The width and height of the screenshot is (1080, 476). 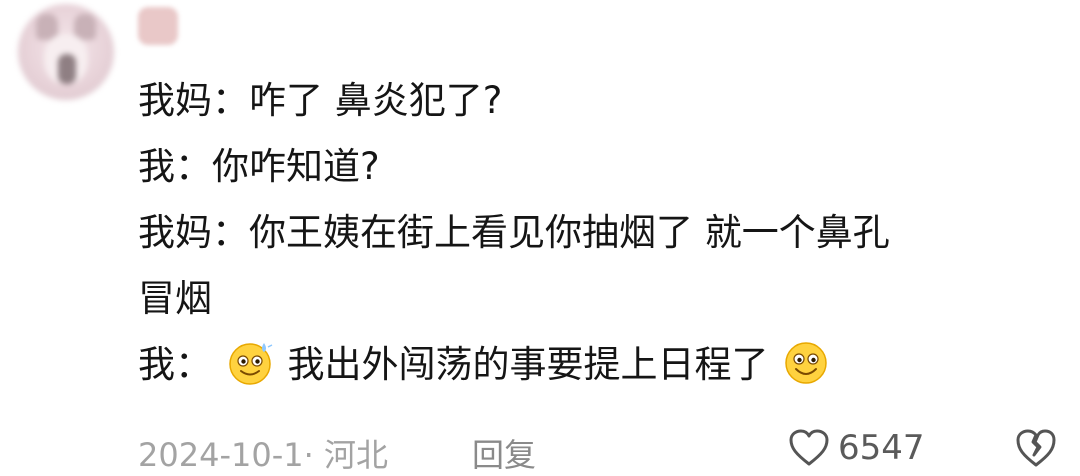 I want to click on comment-line: 冒烟, so click(x=175, y=298).